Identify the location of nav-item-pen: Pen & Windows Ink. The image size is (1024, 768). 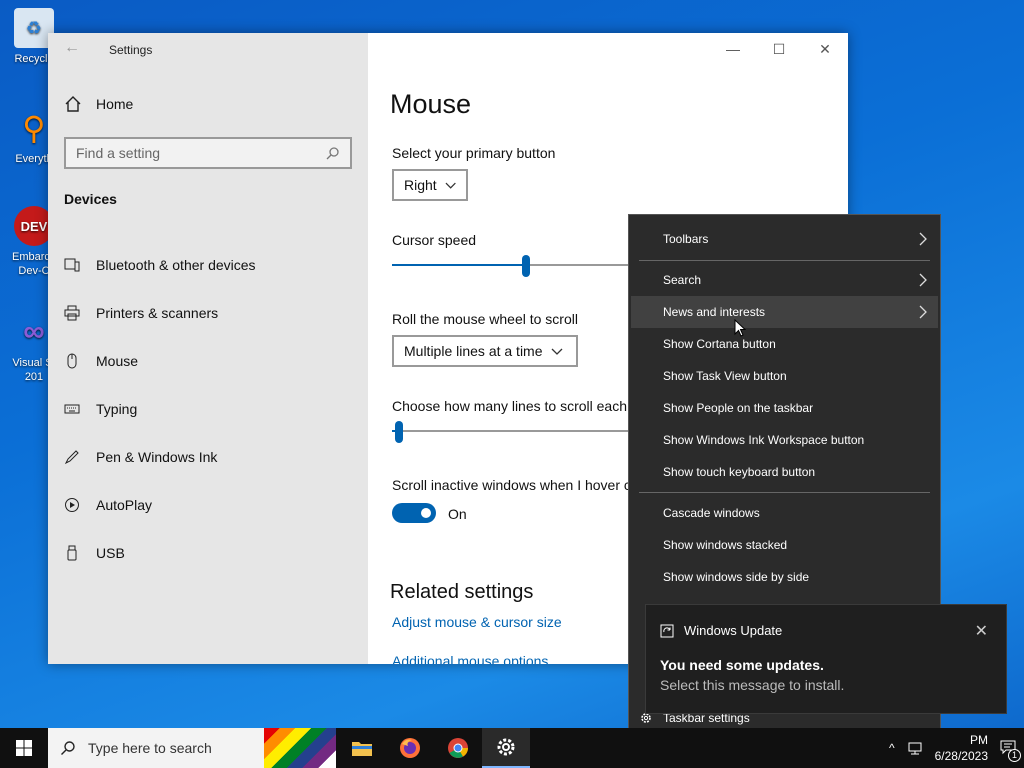
(209, 457).